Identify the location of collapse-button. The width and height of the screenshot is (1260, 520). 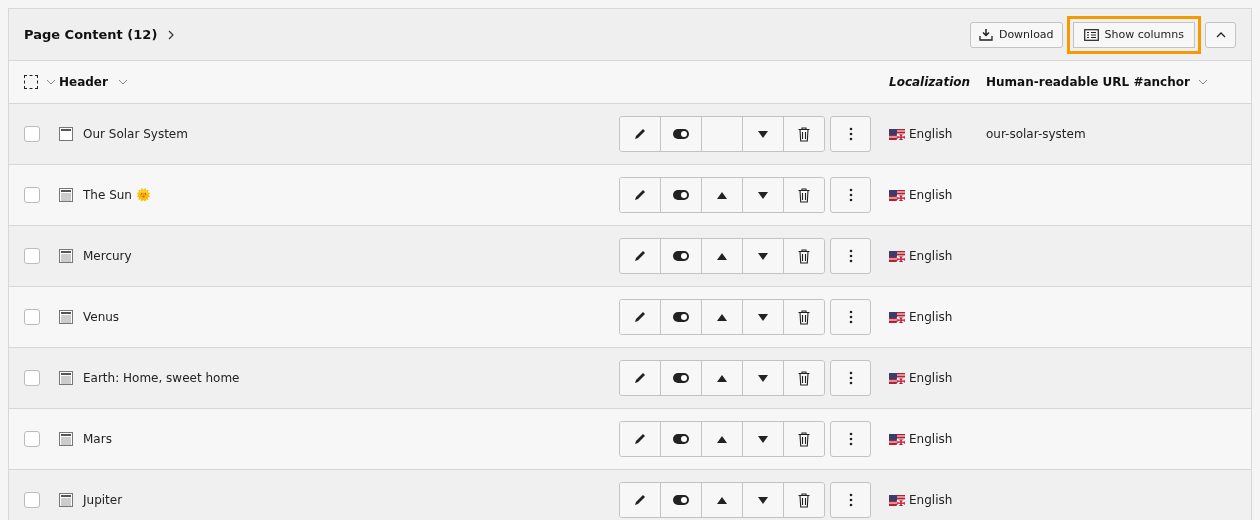
(1220, 34).